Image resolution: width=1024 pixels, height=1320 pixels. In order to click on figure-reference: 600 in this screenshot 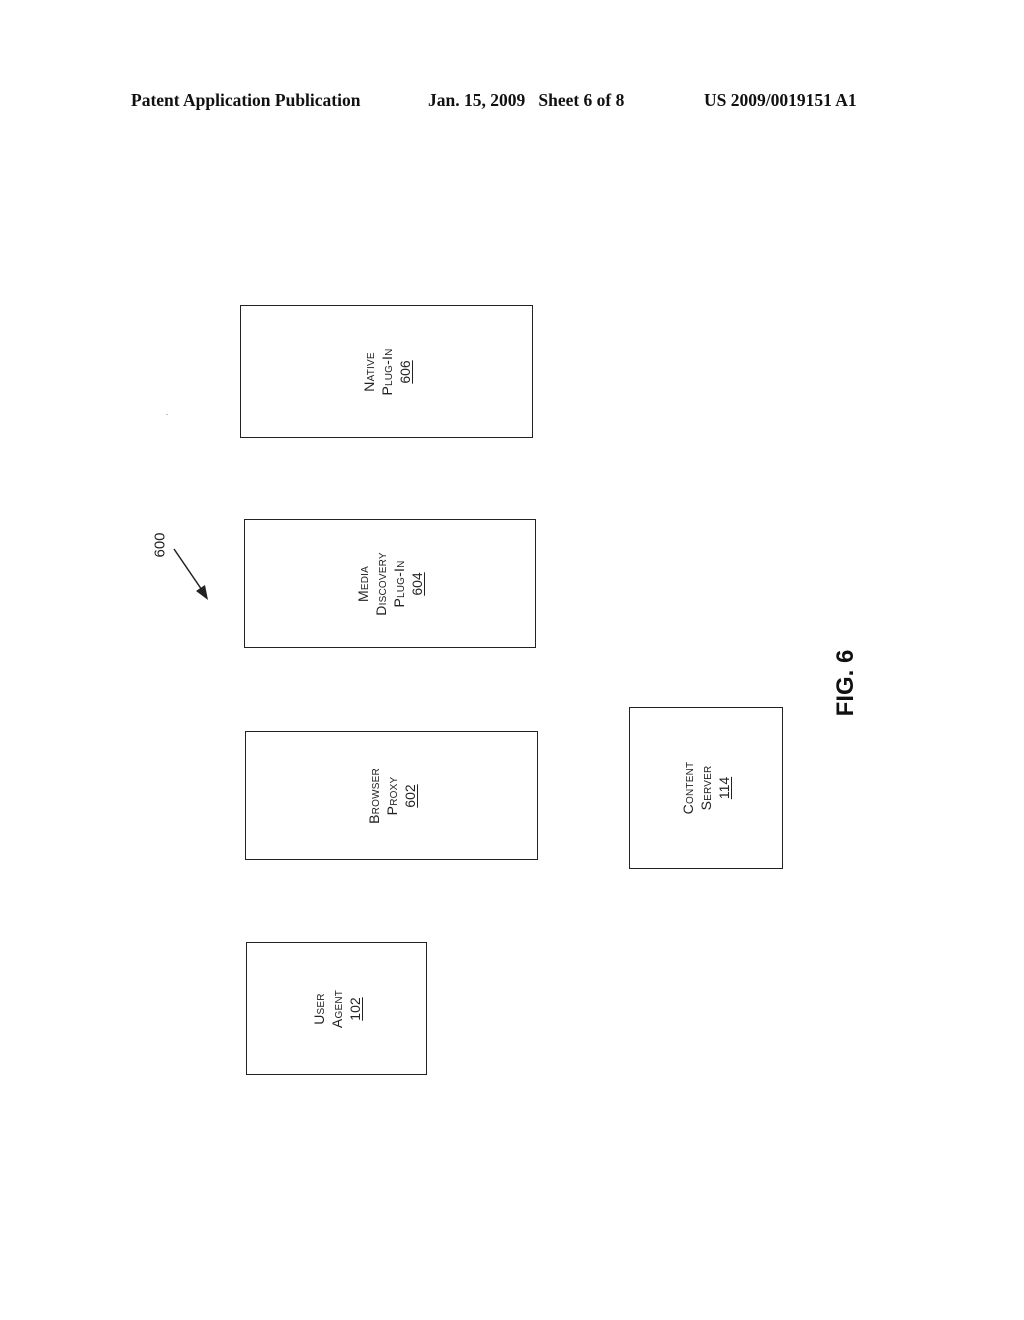, I will do `click(160, 545)`.